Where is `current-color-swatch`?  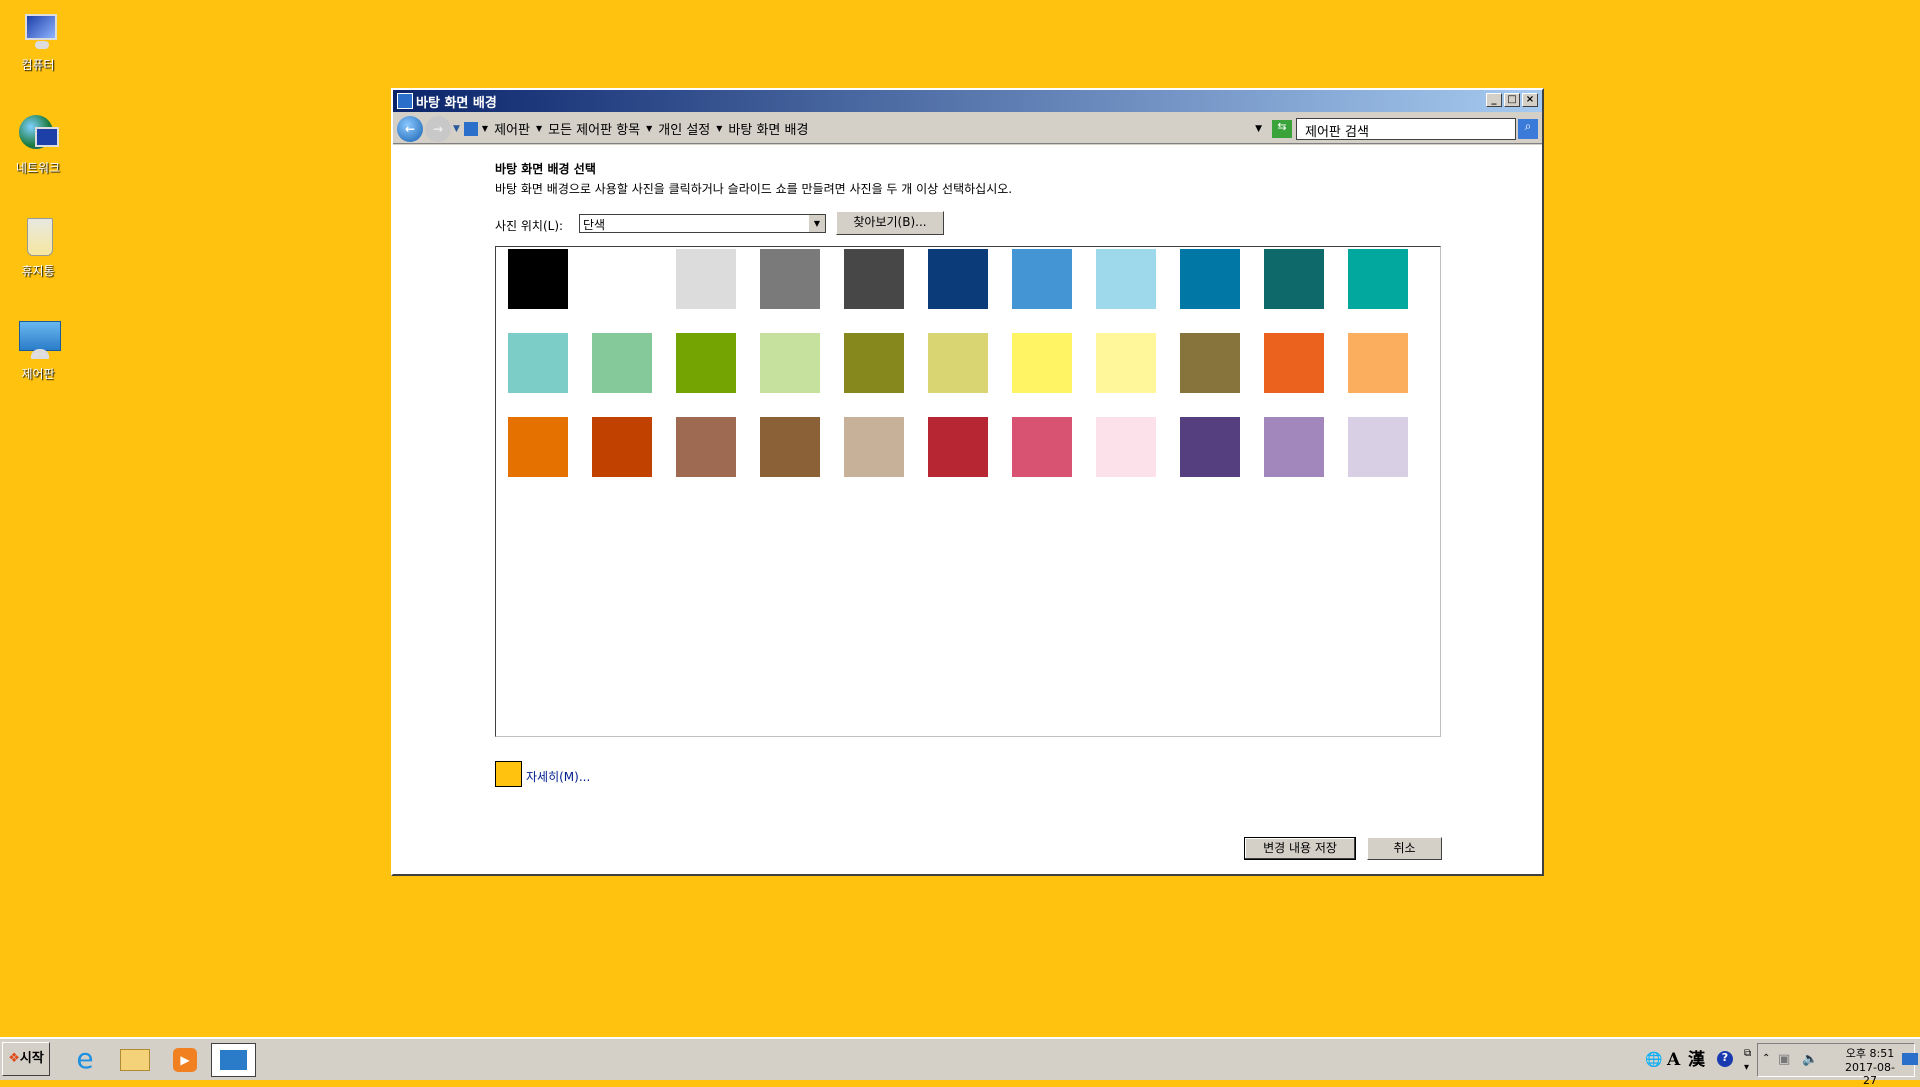 current-color-swatch is located at coordinates (508, 774).